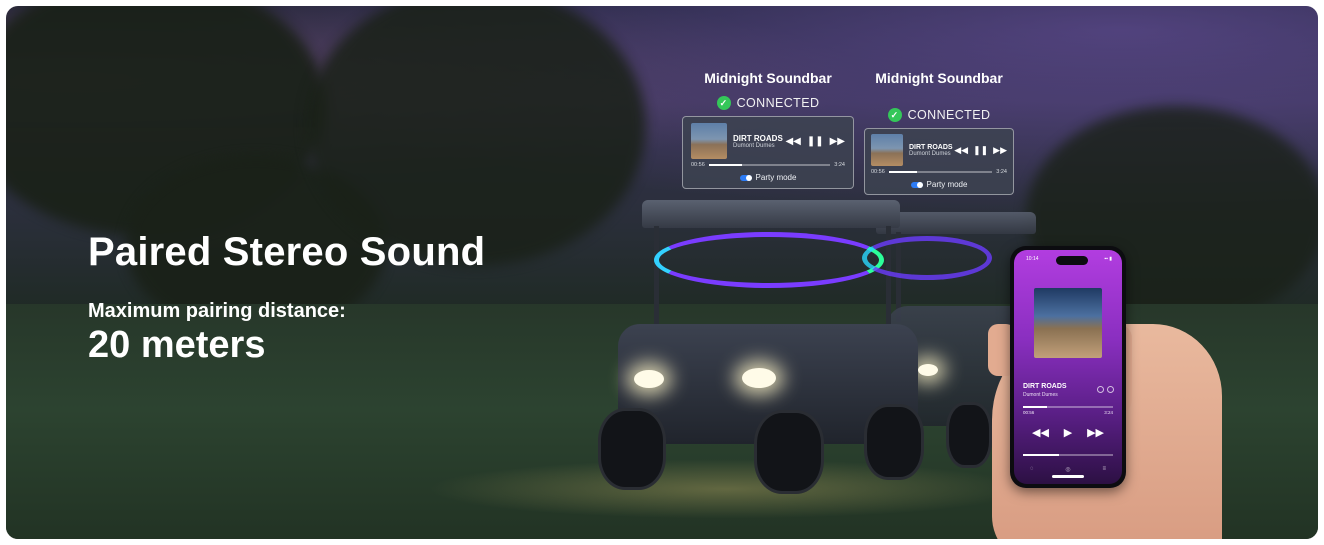 Image resolution: width=1324 pixels, height=545 pixels. Describe the element at coordinates (1032, 259) in the screenshot. I see `phone-clock: 10:14` at that location.